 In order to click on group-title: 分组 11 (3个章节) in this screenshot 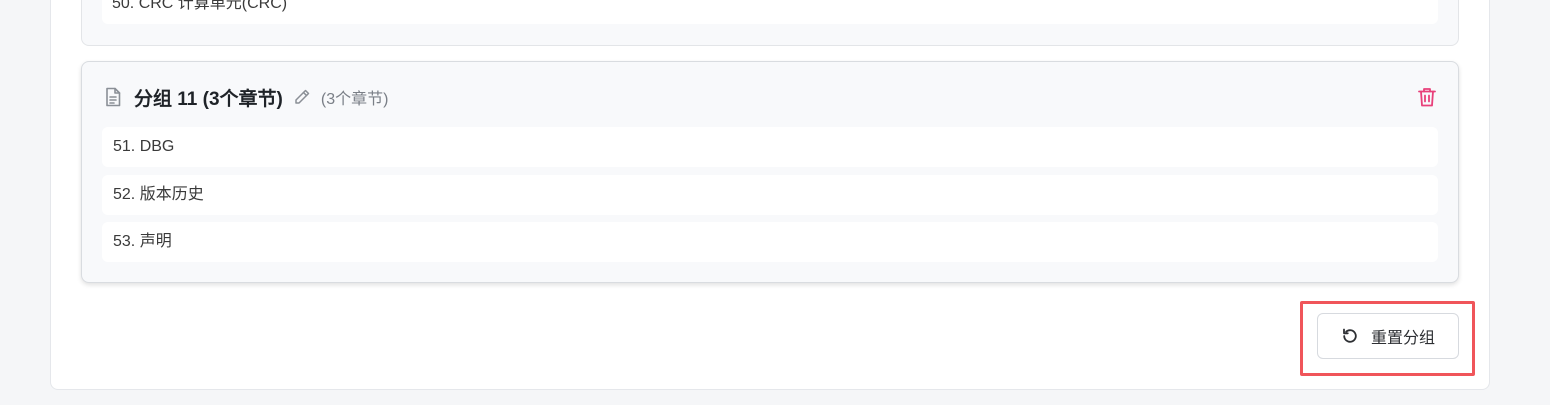, I will do `click(208, 99)`.